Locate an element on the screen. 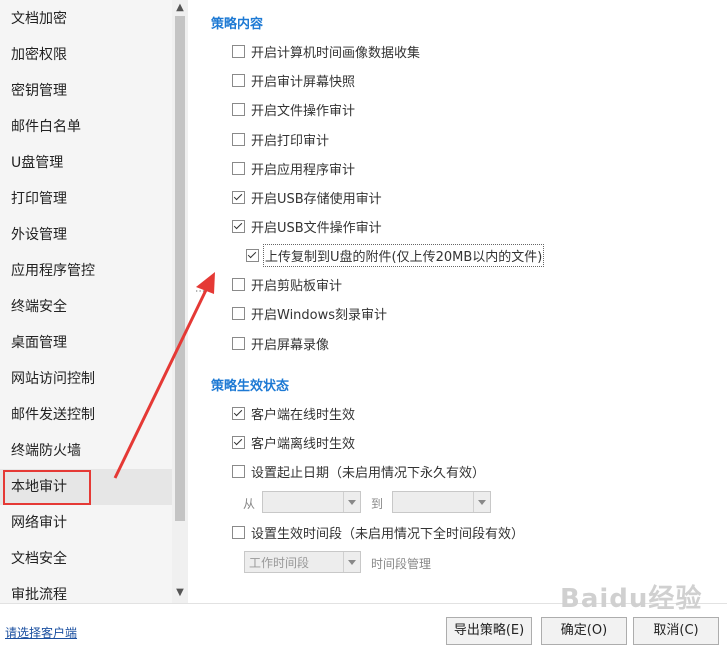  select-client-link: 请选择客户端 is located at coordinates (41, 632).